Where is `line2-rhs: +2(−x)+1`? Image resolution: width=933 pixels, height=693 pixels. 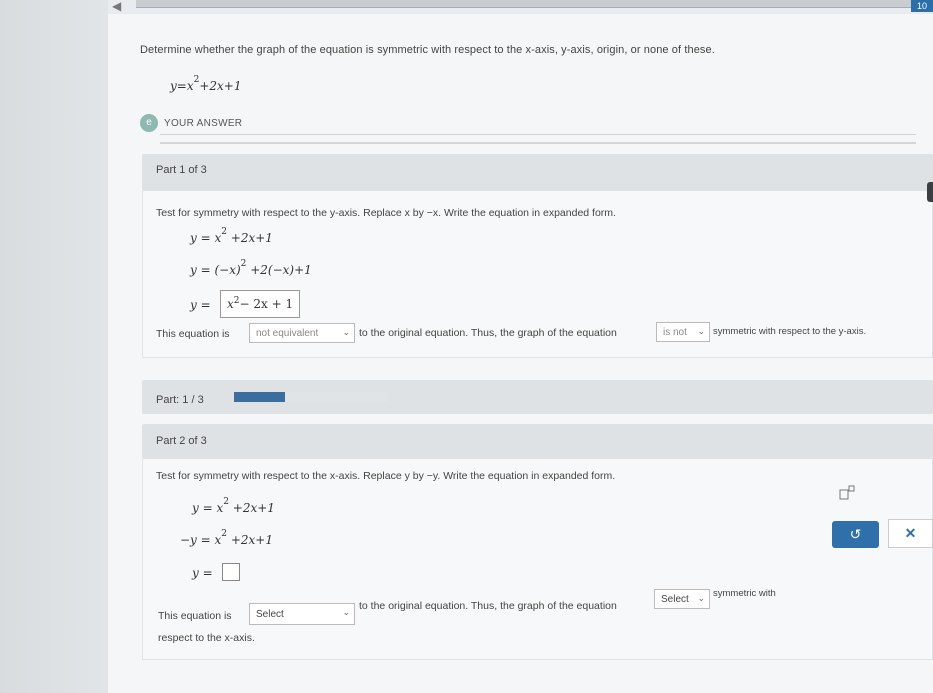
line2-rhs: +2(−x)+1 is located at coordinates (279, 270).